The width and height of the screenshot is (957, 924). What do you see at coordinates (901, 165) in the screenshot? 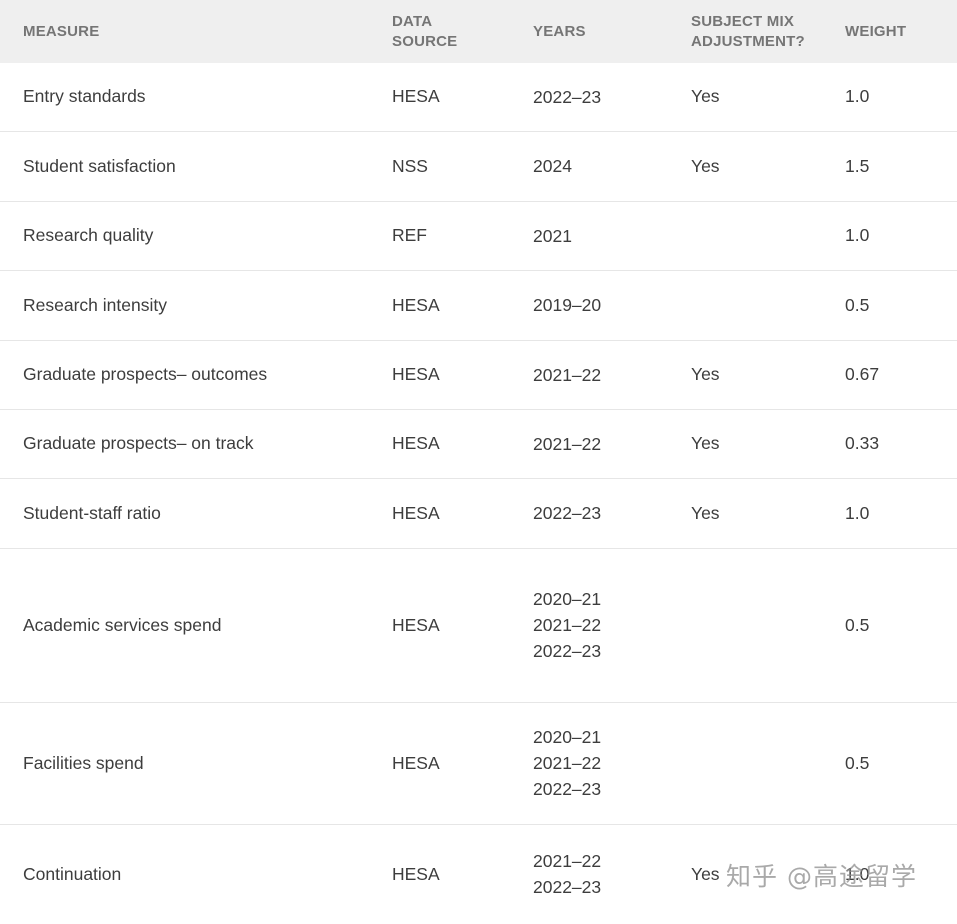
I see `cell-weight: 1.5` at bounding box center [901, 165].